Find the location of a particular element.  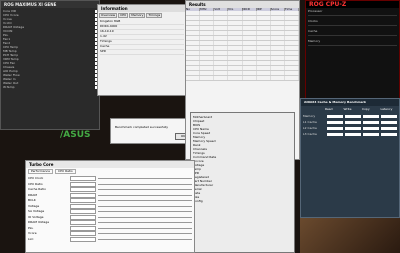

main-tab: Memory is located at coordinates (137, 15).